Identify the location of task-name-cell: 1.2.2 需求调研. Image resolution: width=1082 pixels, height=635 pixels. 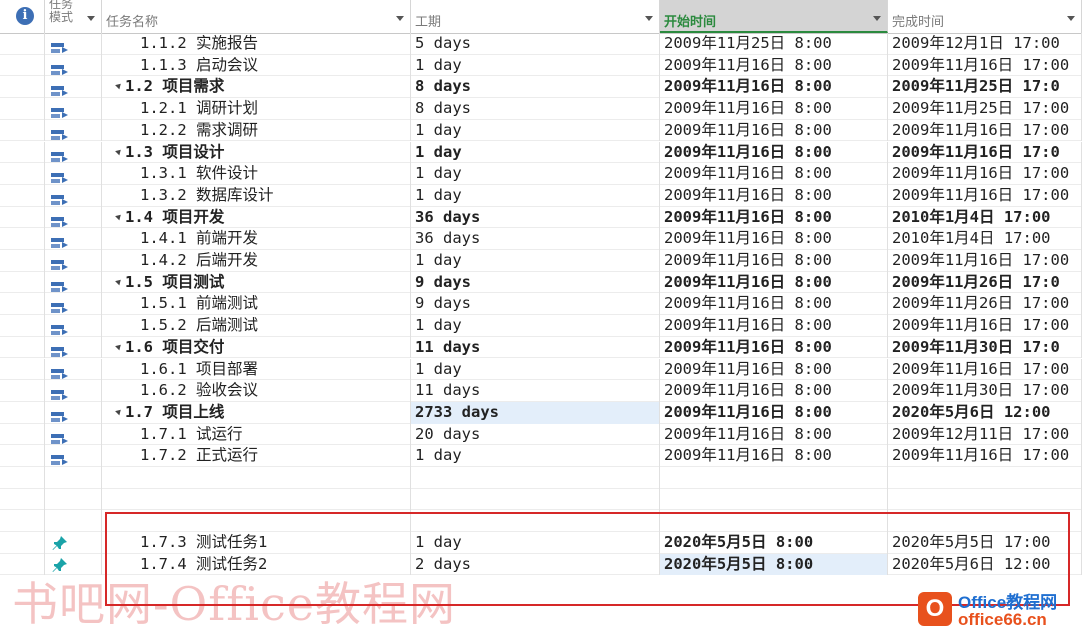
(256, 130).